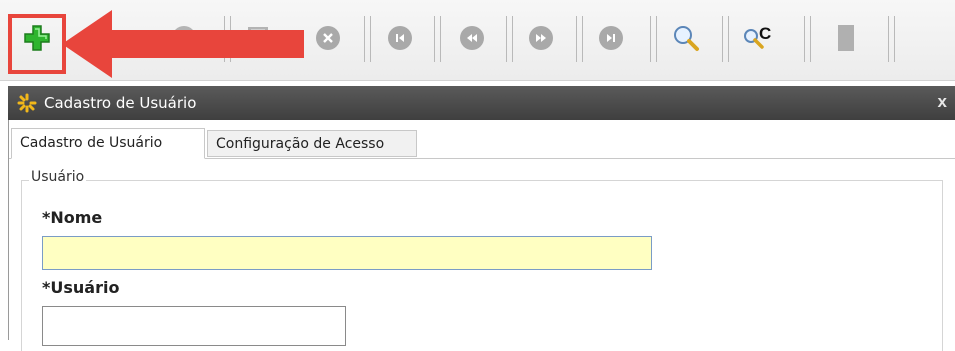 Image resolution: width=955 pixels, height=351 pixels. Describe the element at coordinates (756, 38) in the screenshot. I see `advanced-search-button: C` at that location.